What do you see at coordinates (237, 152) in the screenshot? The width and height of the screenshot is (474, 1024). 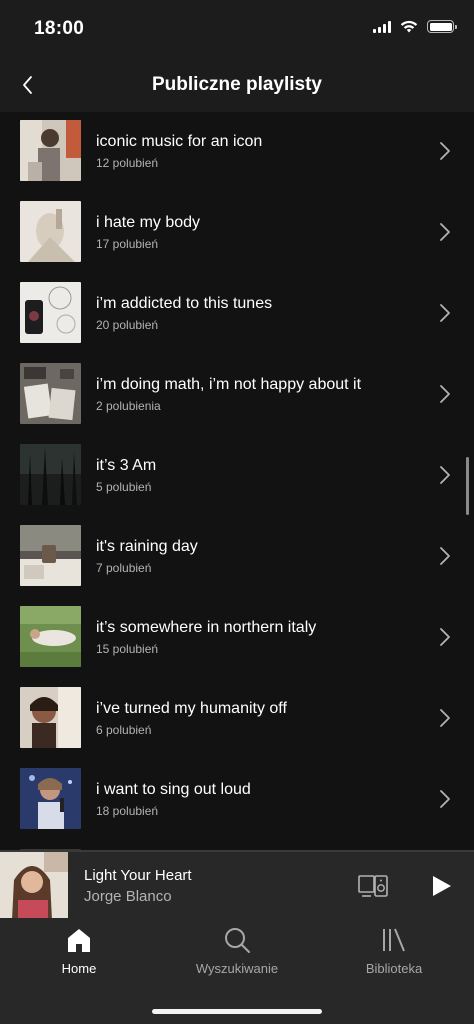 I see `playlist-row: iconic music for an icon 12 polubień` at bounding box center [237, 152].